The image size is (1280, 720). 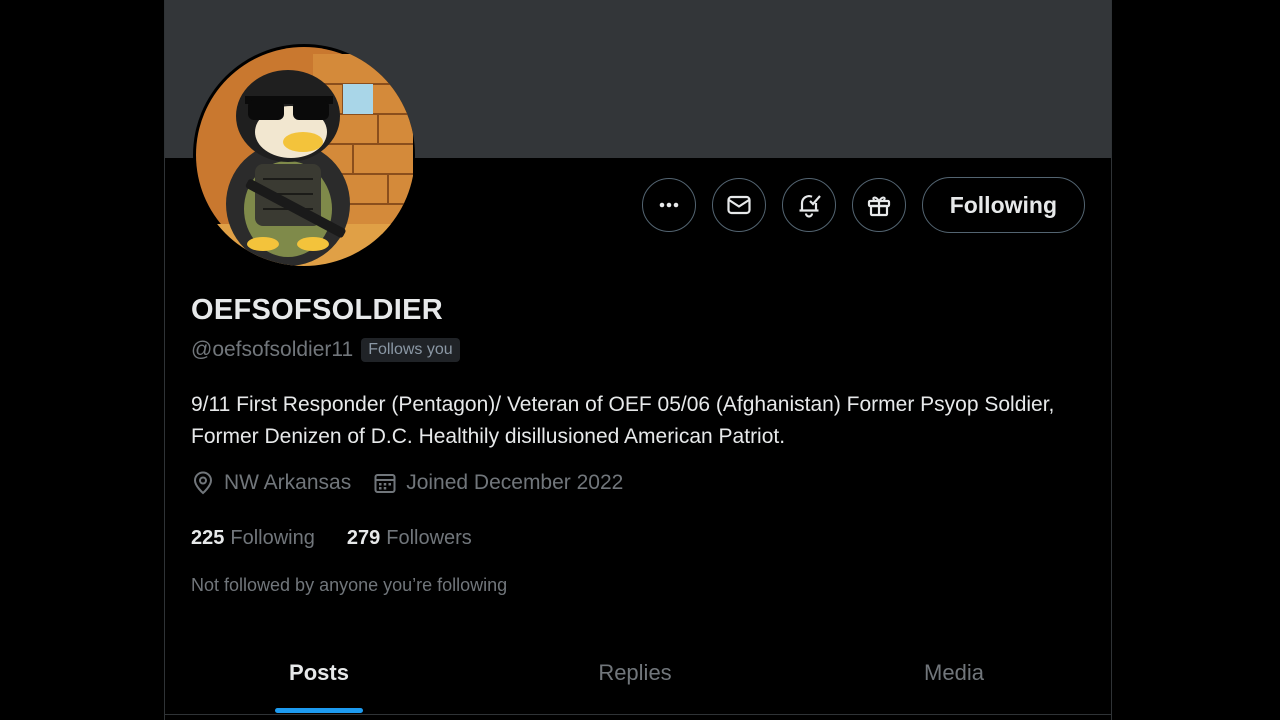 I want to click on following-count: 225, so click(x=208, y=538).